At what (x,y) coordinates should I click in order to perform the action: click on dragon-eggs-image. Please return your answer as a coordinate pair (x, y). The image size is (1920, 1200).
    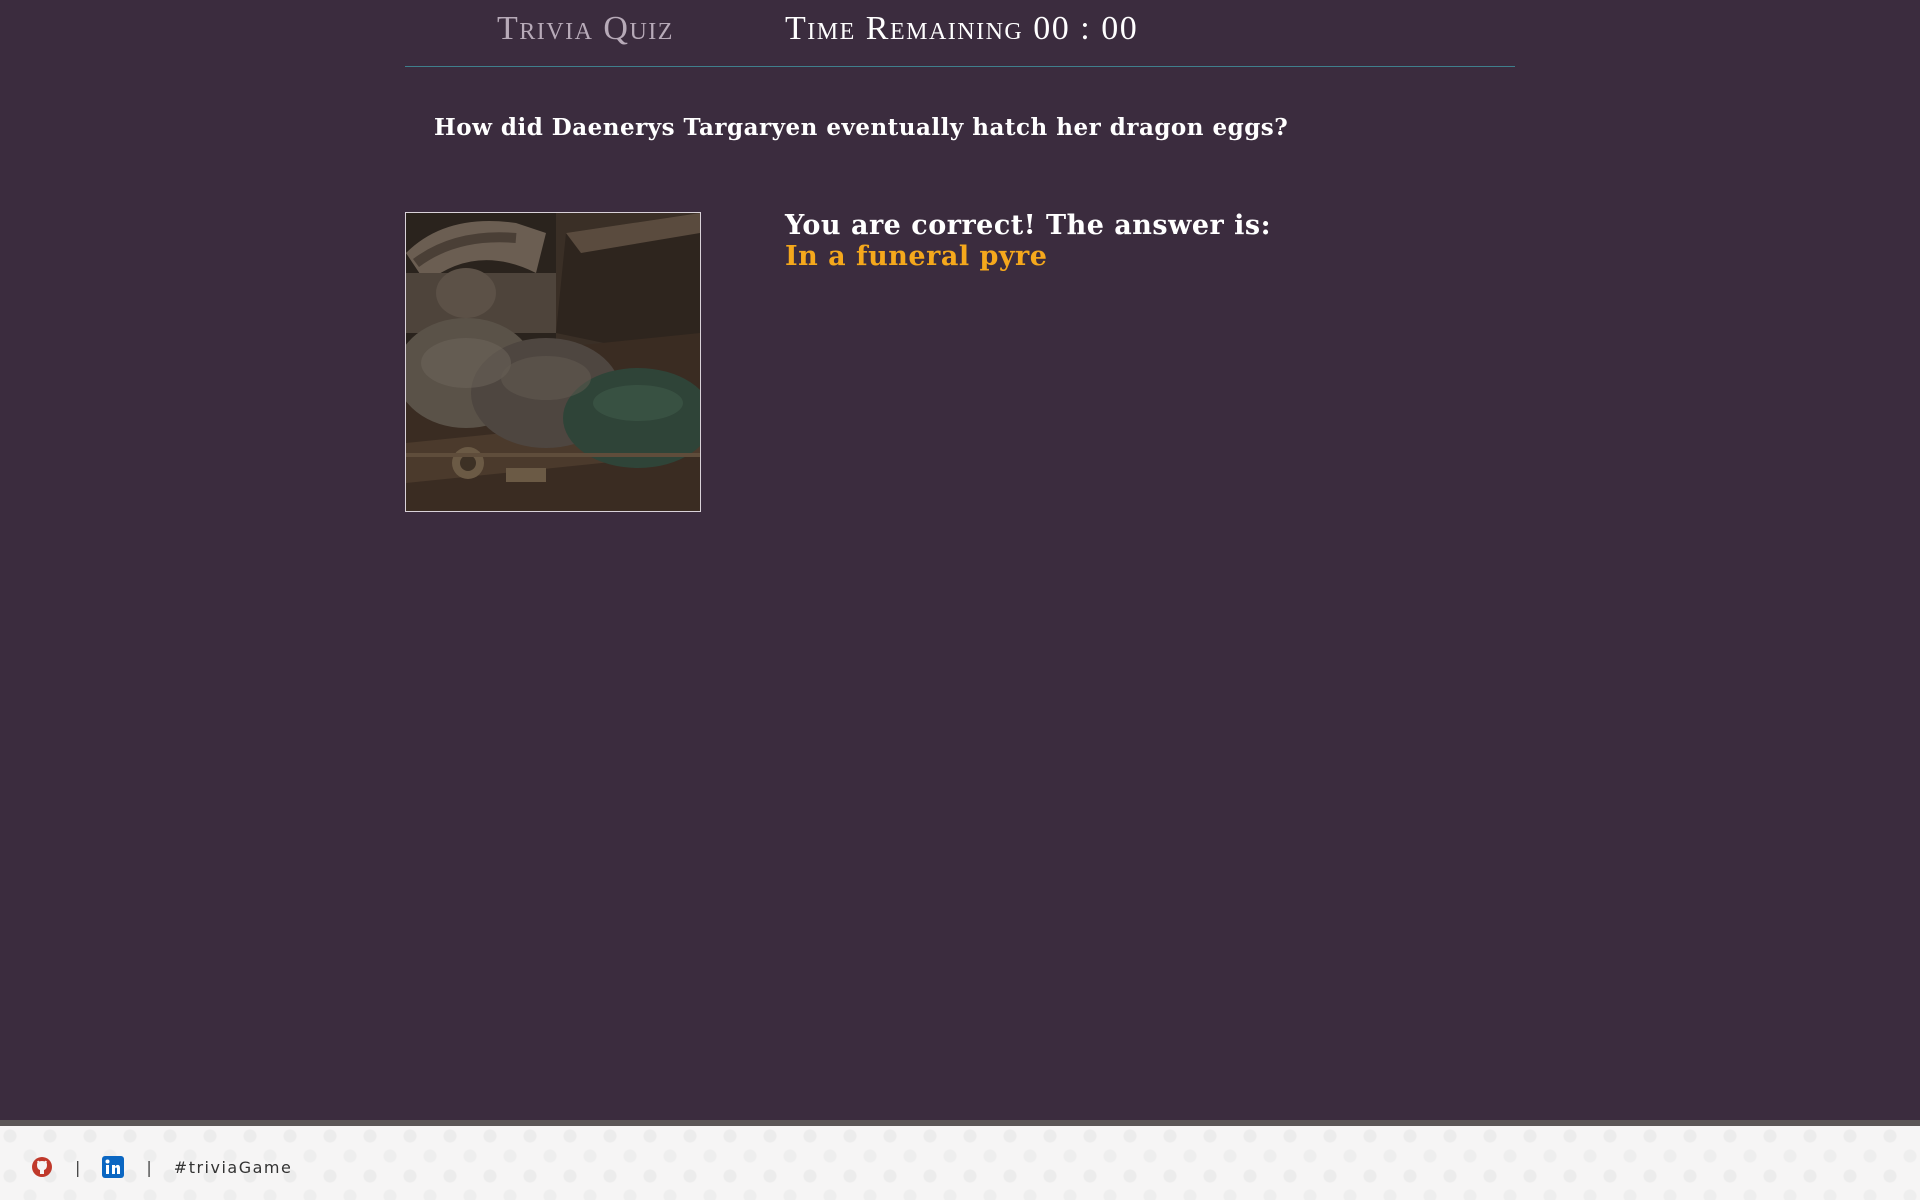
    Looking at the image, I should click on (553, 362).